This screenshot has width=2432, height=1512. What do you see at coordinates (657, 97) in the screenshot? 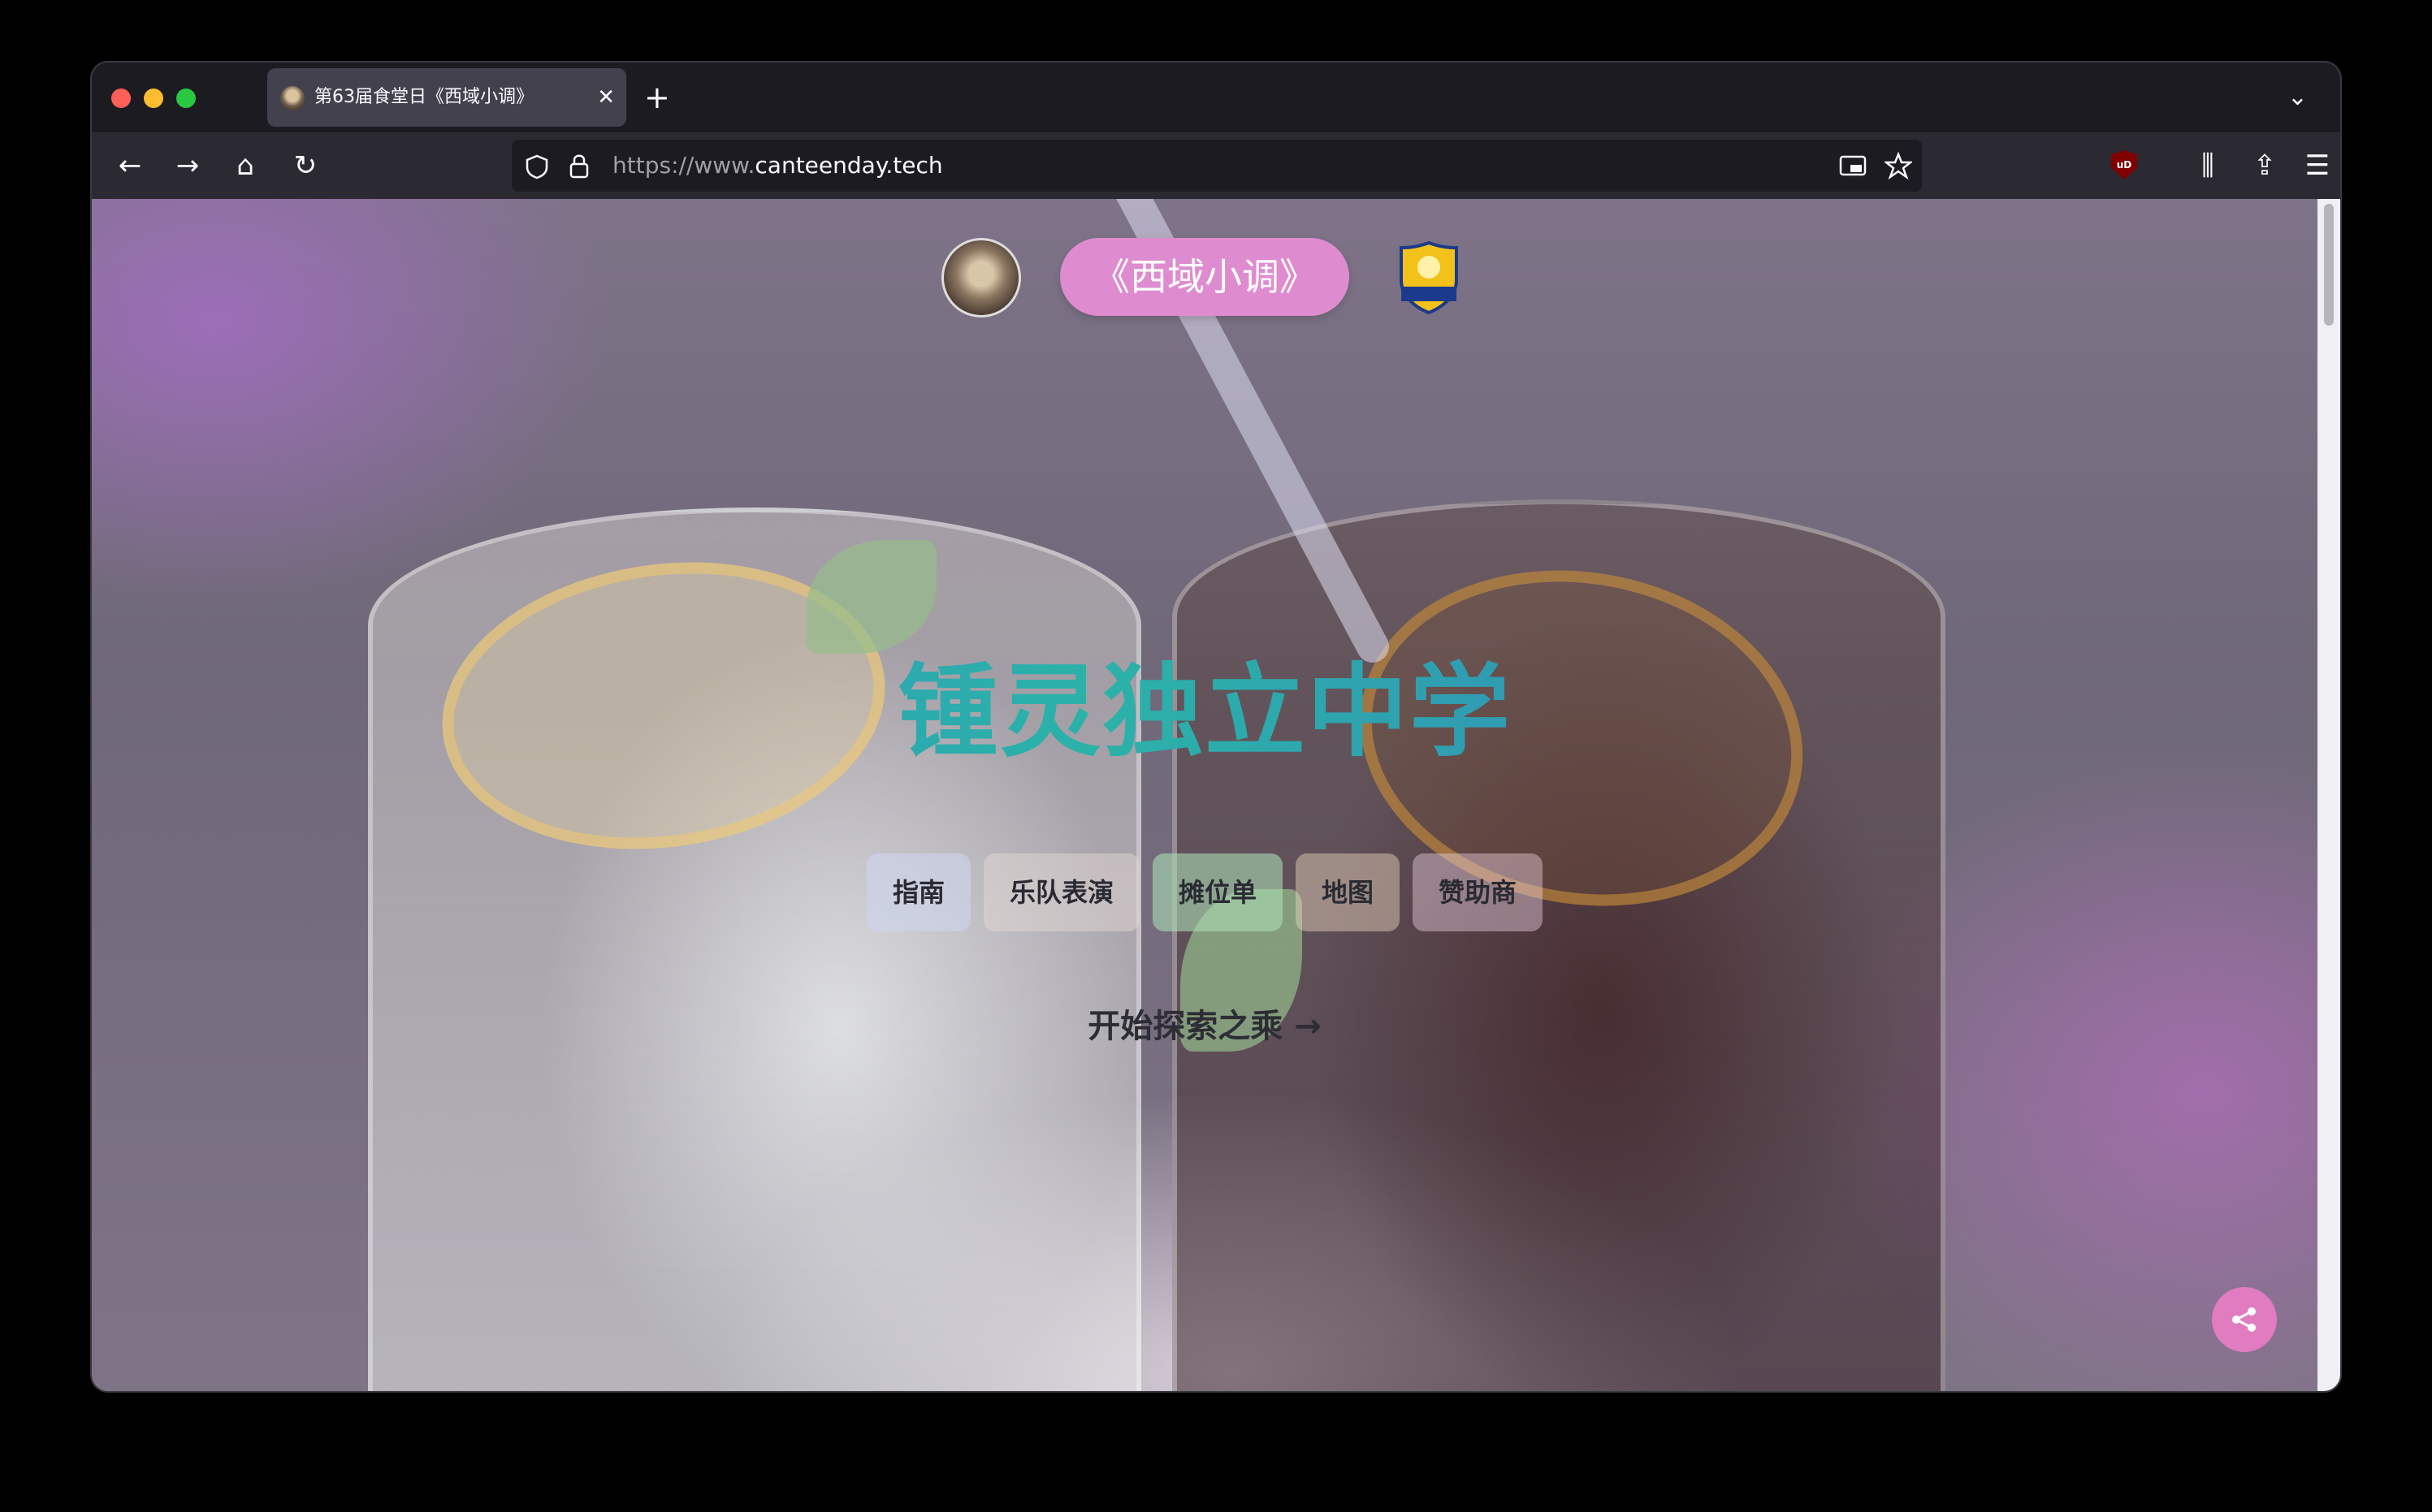
I see `new-tab-button: +` at bounding box center [657, 97].